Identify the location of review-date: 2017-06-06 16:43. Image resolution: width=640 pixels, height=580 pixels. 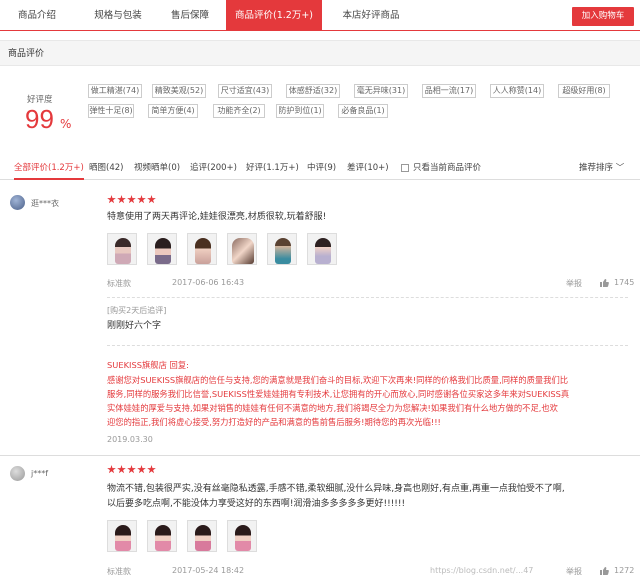
(208, 282).